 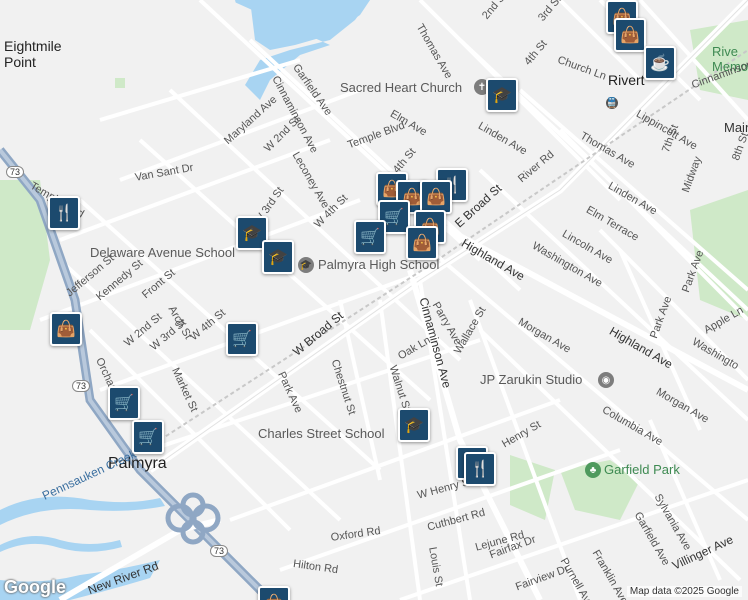 What do you see at coordinates (593, 470) in the screenshot?
I see `tree-icon: ♣` at bounding box center [593, 470].